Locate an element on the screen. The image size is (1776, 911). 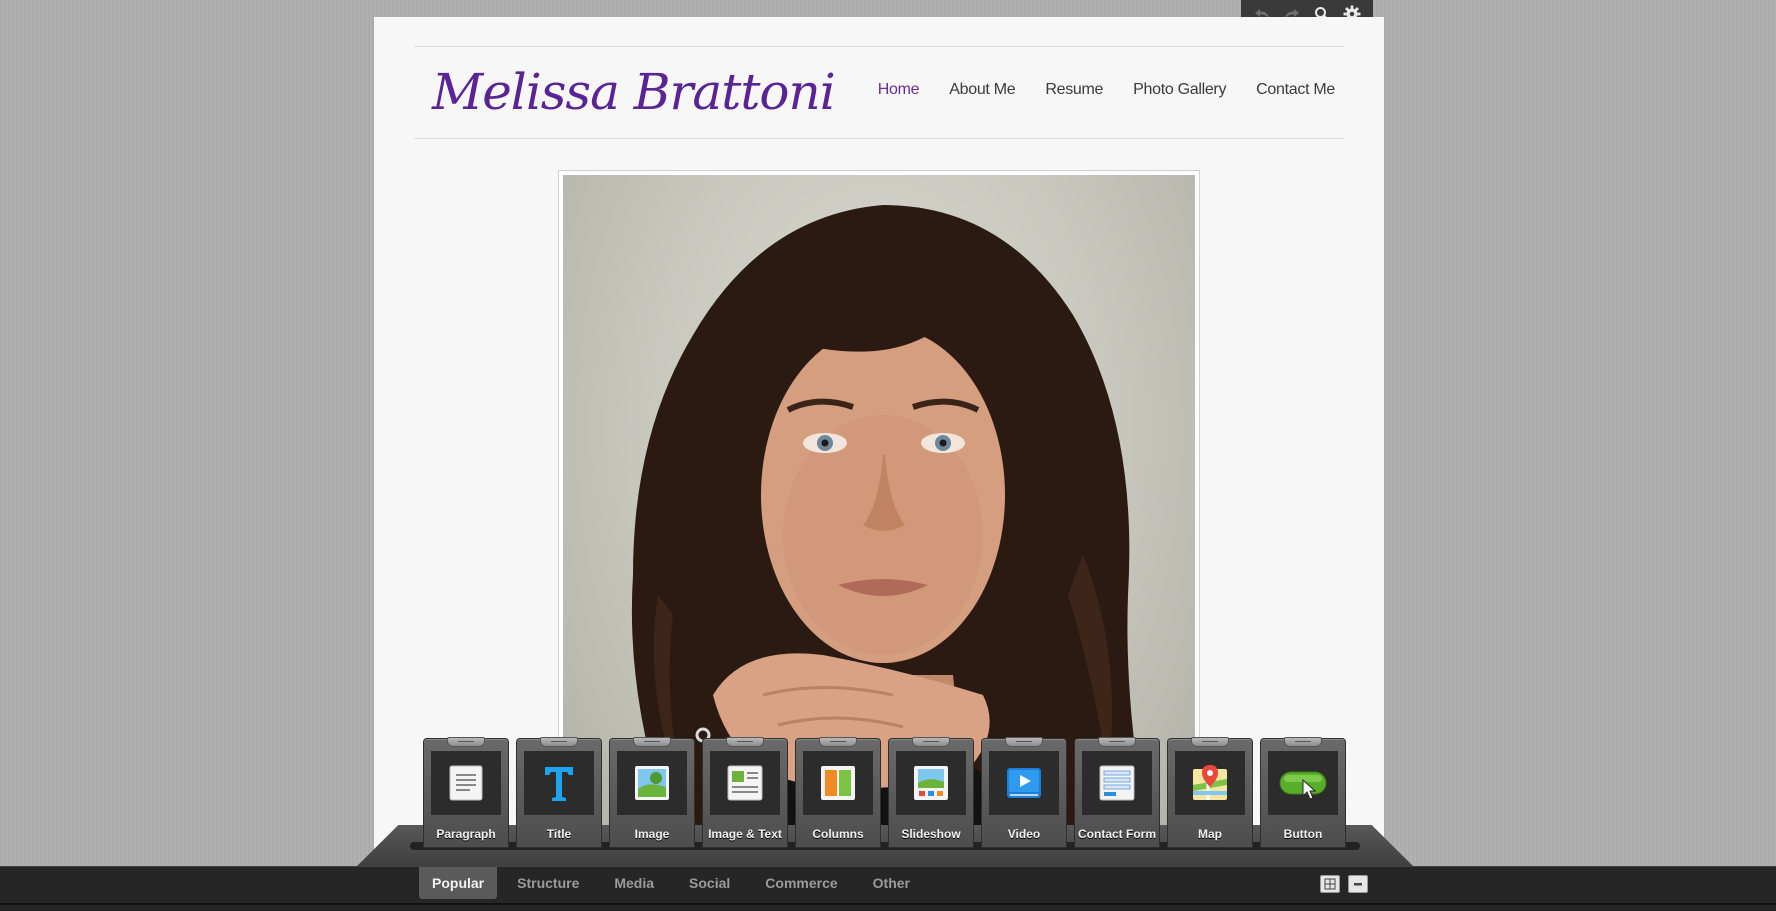
widget-label: Slideshow is located at coordinates (931, 834).